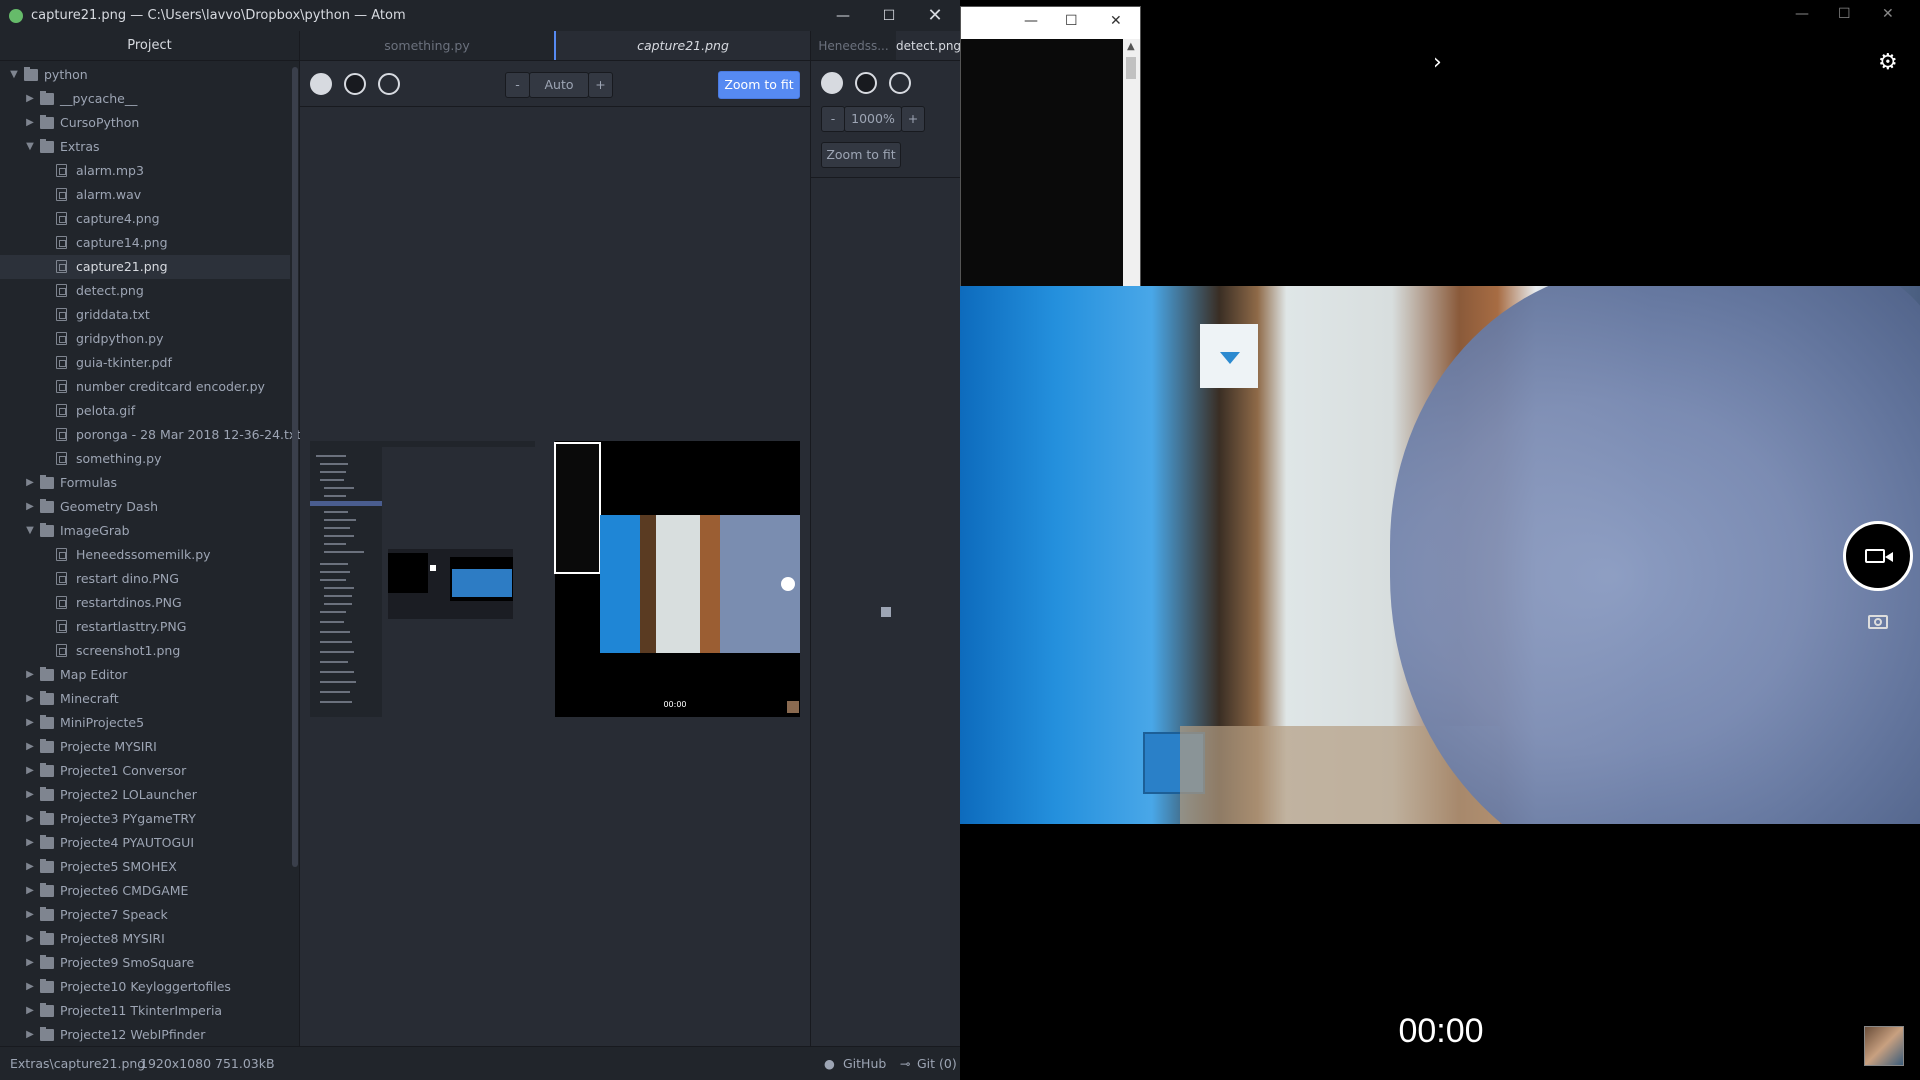 The width and height of the screenshot is (1920, 1080). I want to click on tree-file: gridpython.py, so click(145, 339).